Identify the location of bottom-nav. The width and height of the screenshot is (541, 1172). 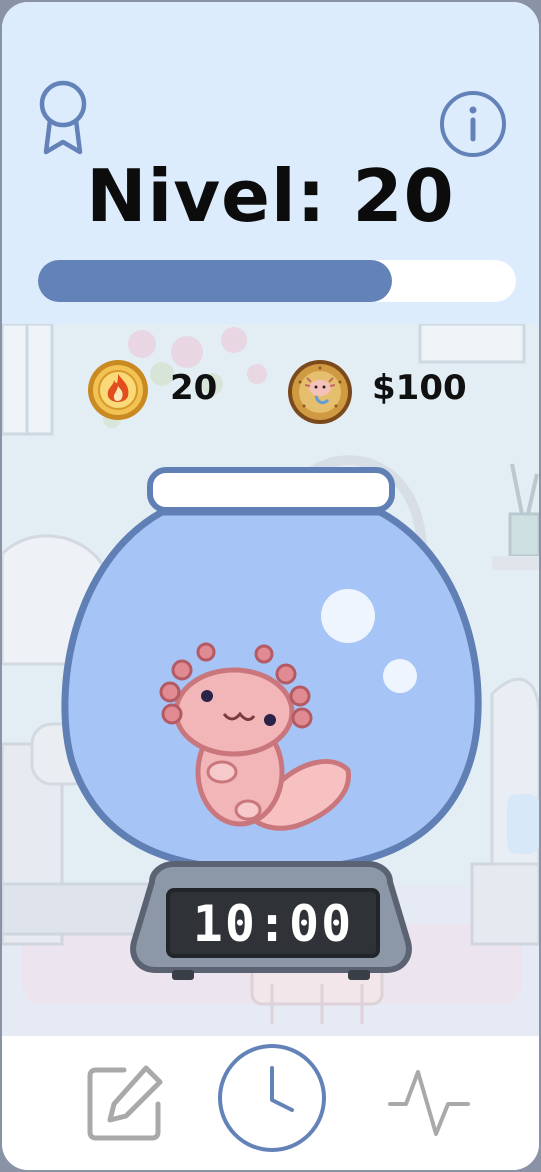
(270, 1103).